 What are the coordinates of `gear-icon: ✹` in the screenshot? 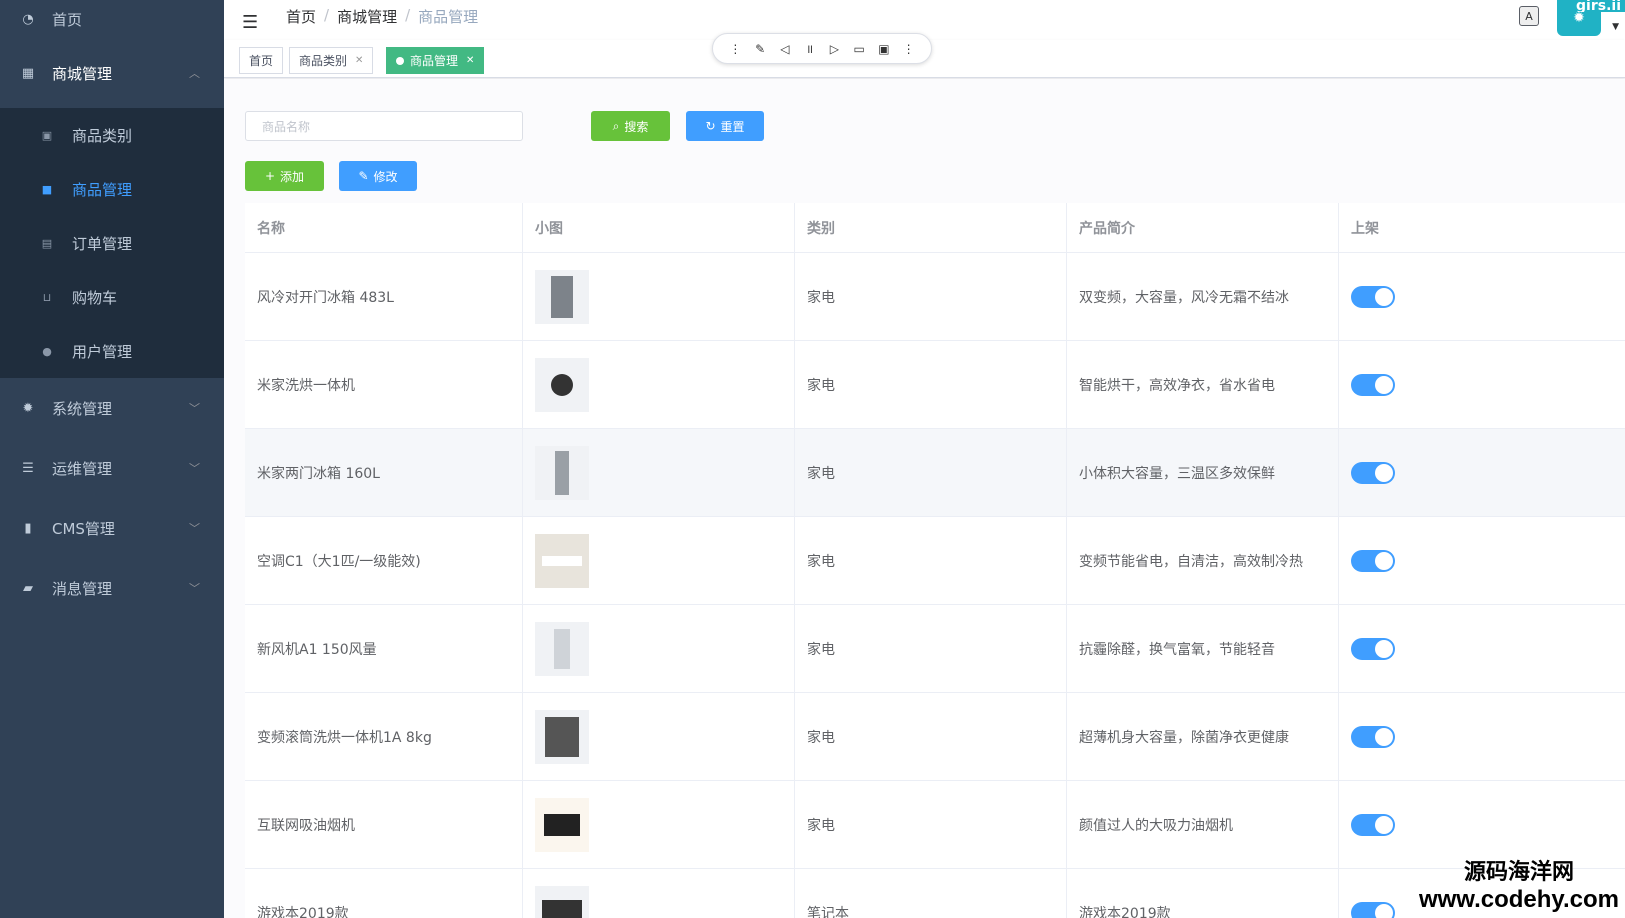 It's located at (1579, 18).